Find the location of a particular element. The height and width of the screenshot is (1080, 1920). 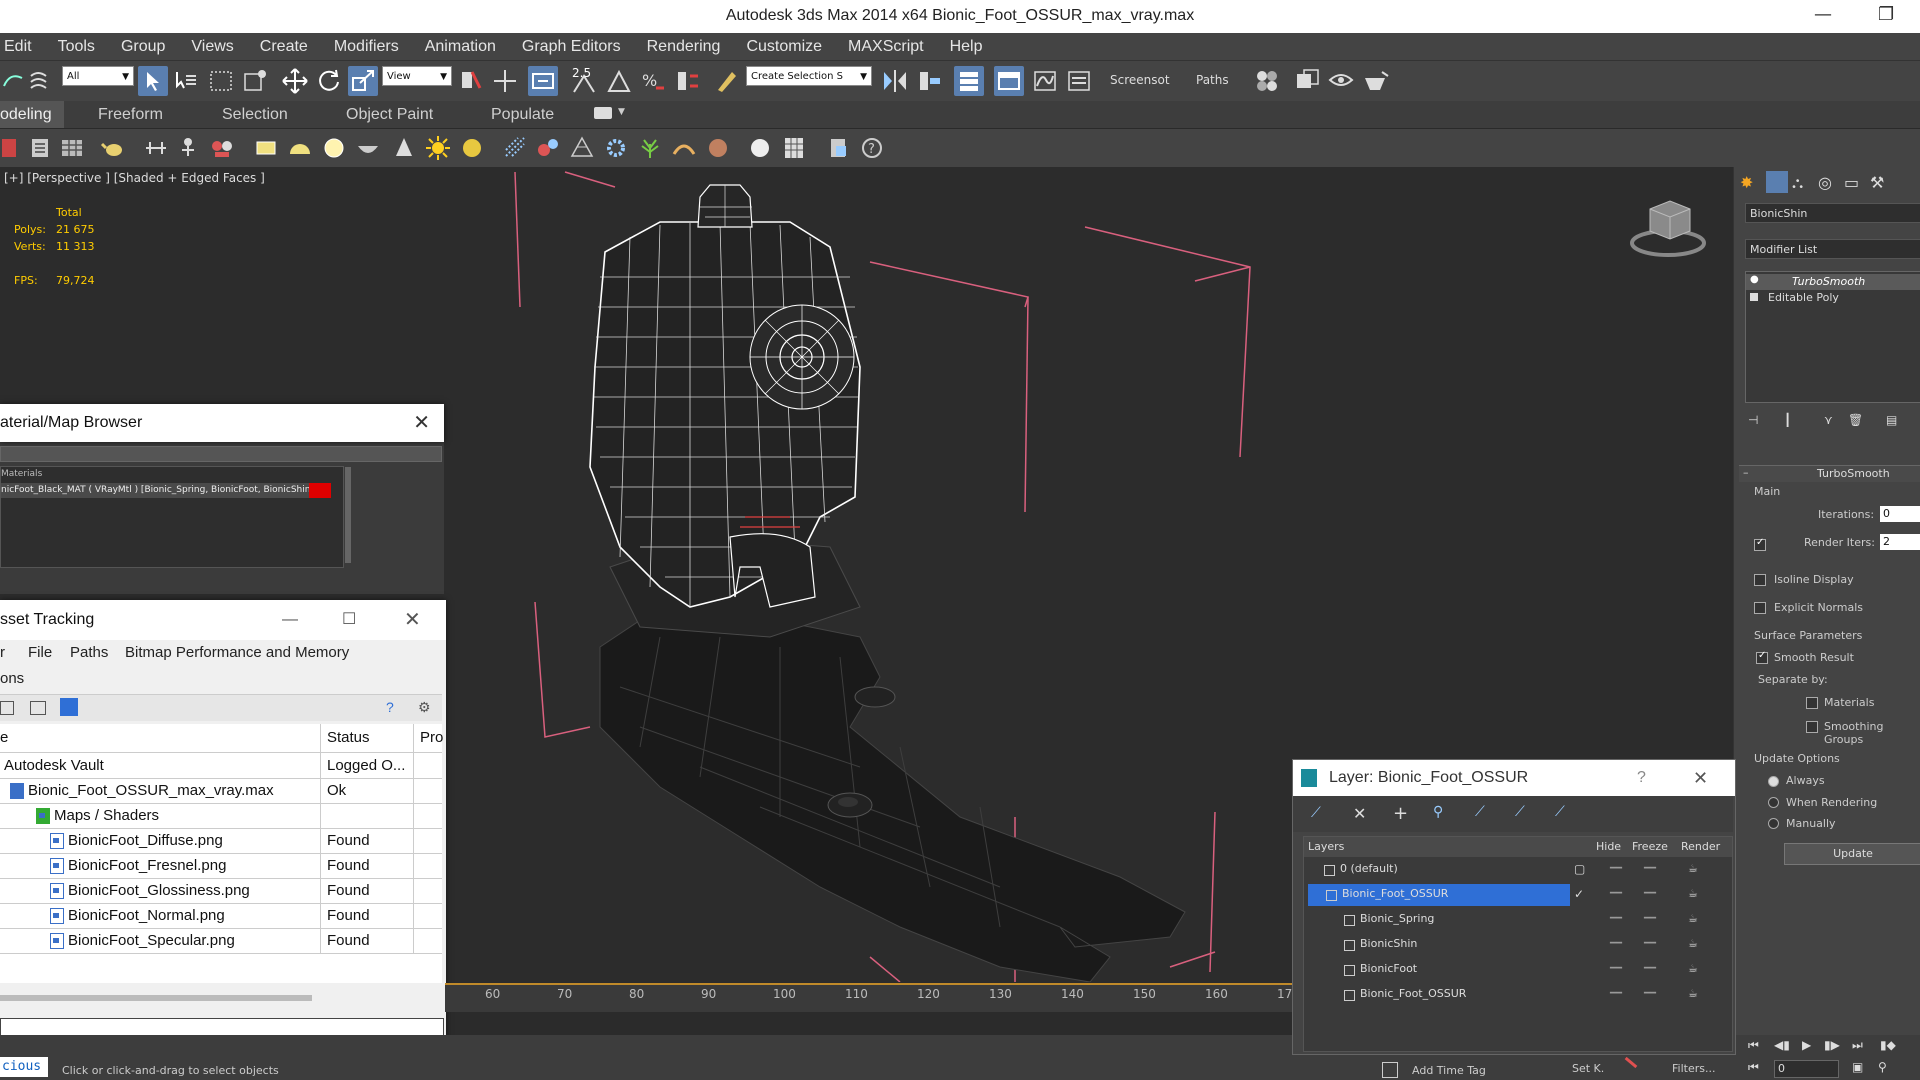

remove-modifier-icon: 🗑︎ is located at coordinates (1855, 420).